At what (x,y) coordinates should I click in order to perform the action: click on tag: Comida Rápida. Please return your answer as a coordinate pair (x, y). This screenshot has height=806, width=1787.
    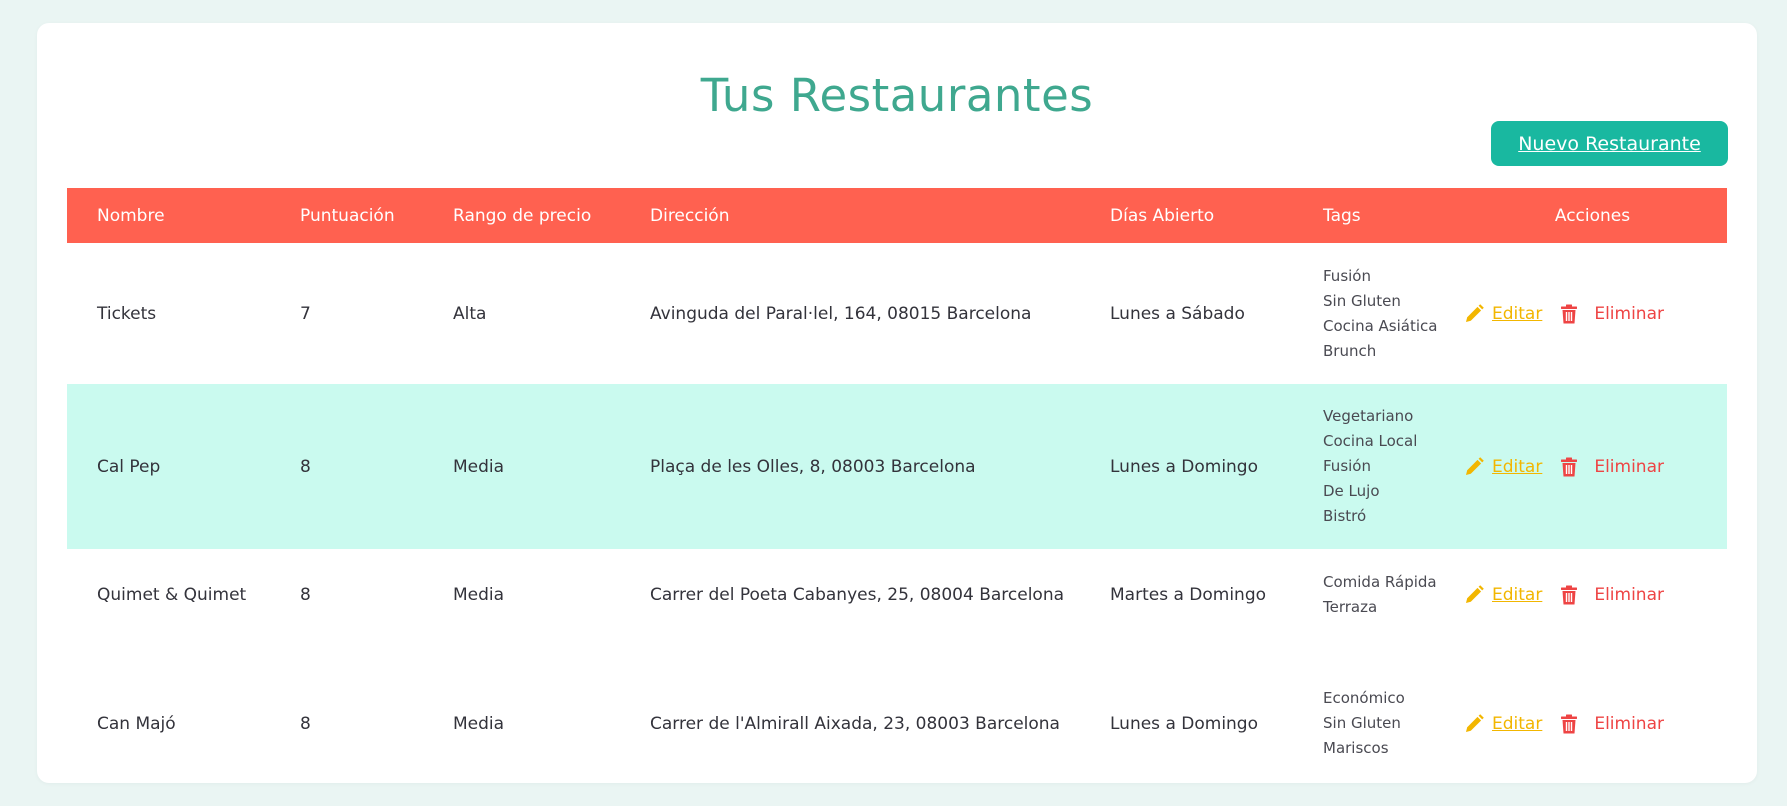
    Looking at the image, I should click on (1380, 582).